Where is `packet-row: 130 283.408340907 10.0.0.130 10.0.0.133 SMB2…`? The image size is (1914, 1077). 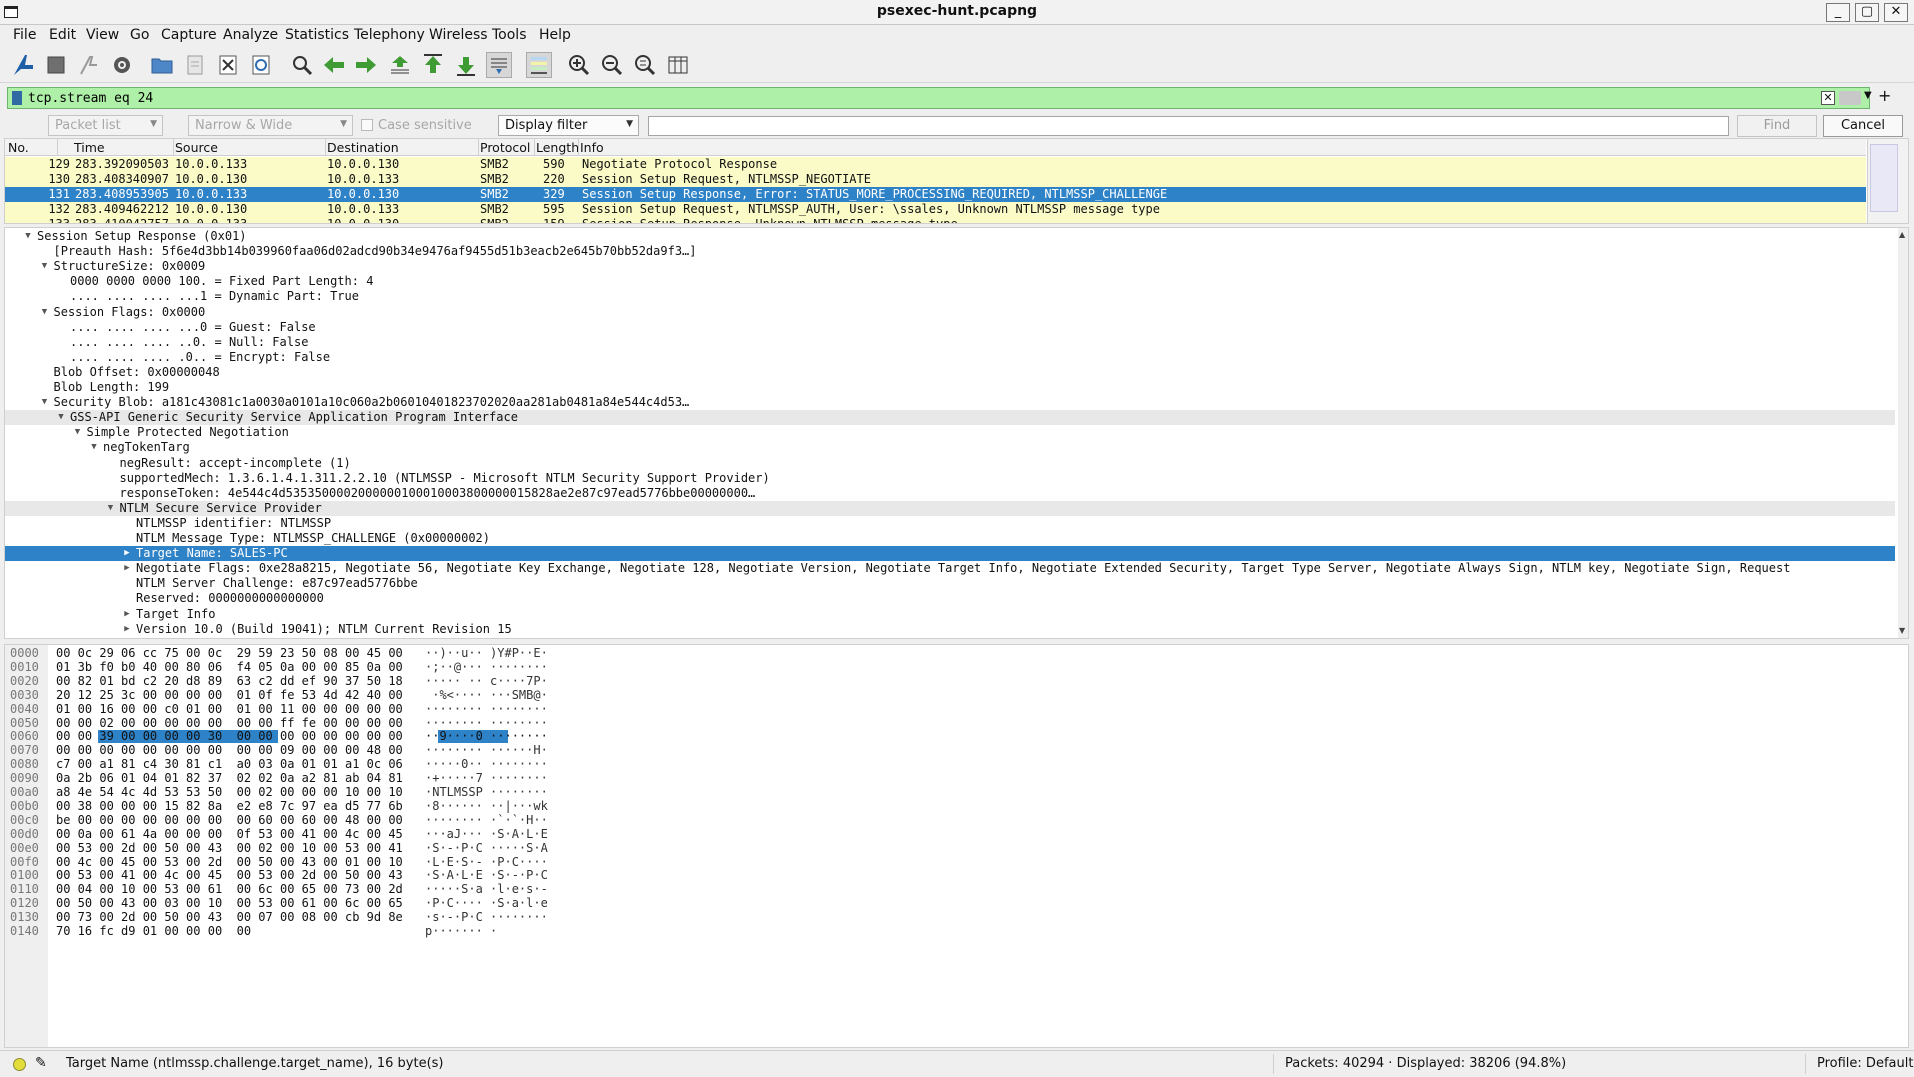 packet-row: 130 283.408340907 10.0.0.130 10.0.0.133 SMB2… is located at coordinates (935, 179).